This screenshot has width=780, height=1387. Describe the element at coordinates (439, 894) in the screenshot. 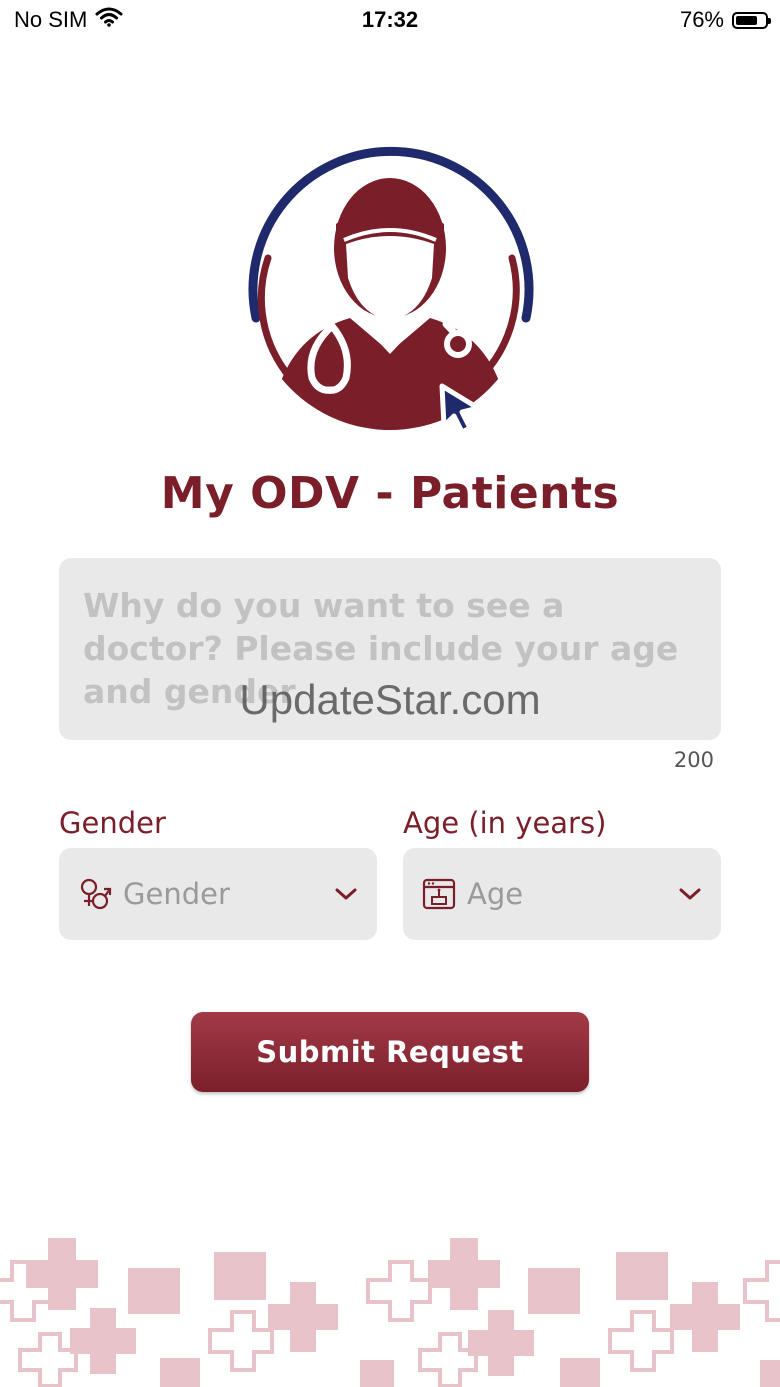

I see `birthday-cake-icon` at that location.